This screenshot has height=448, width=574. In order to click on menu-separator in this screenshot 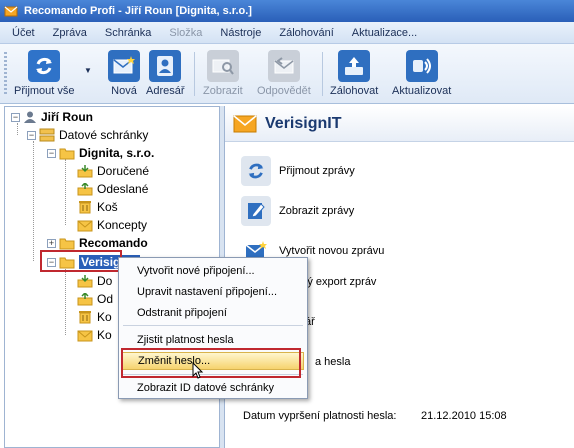, I will do `click(213, 325)`.